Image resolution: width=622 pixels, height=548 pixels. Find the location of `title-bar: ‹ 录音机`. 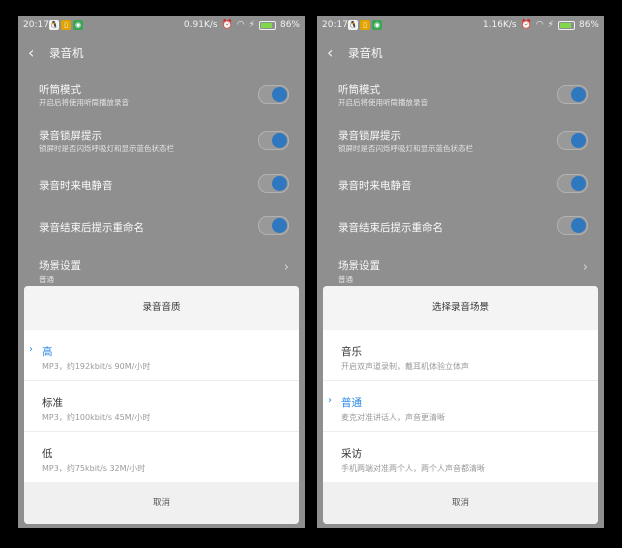

title-bar: ‹ 录音机 is located at coordinates (161, 53).